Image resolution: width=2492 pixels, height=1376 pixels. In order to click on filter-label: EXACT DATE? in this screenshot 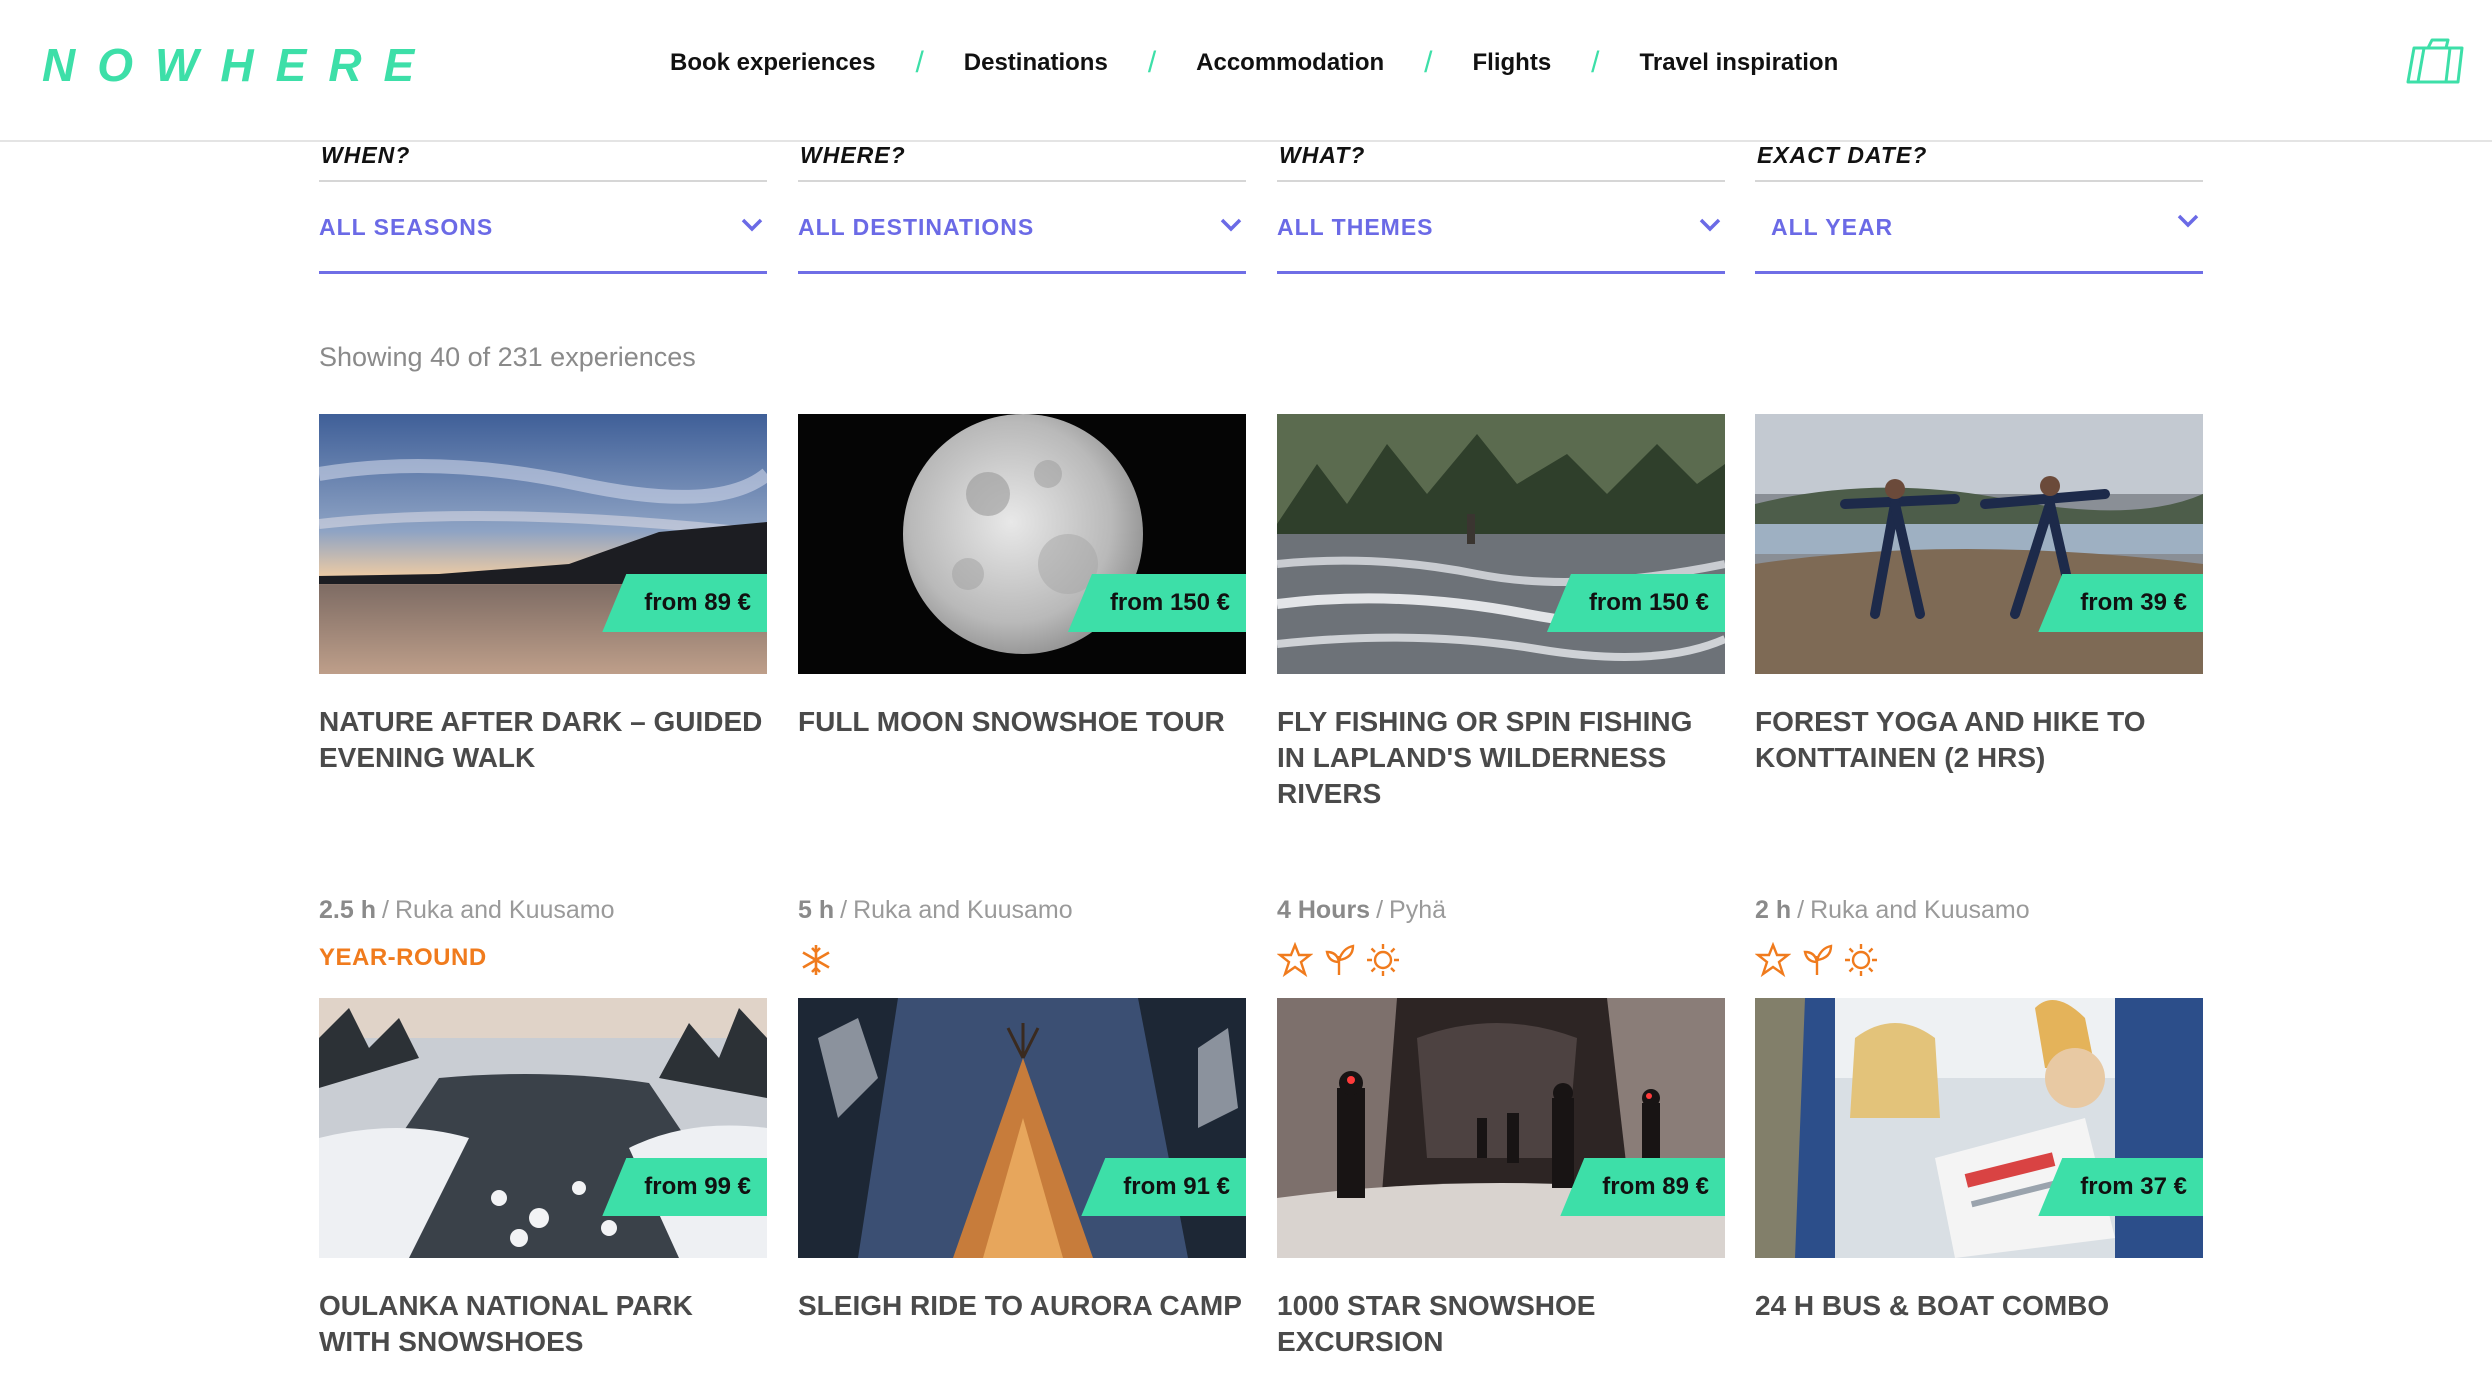, I will do `click(1842, 155)`.